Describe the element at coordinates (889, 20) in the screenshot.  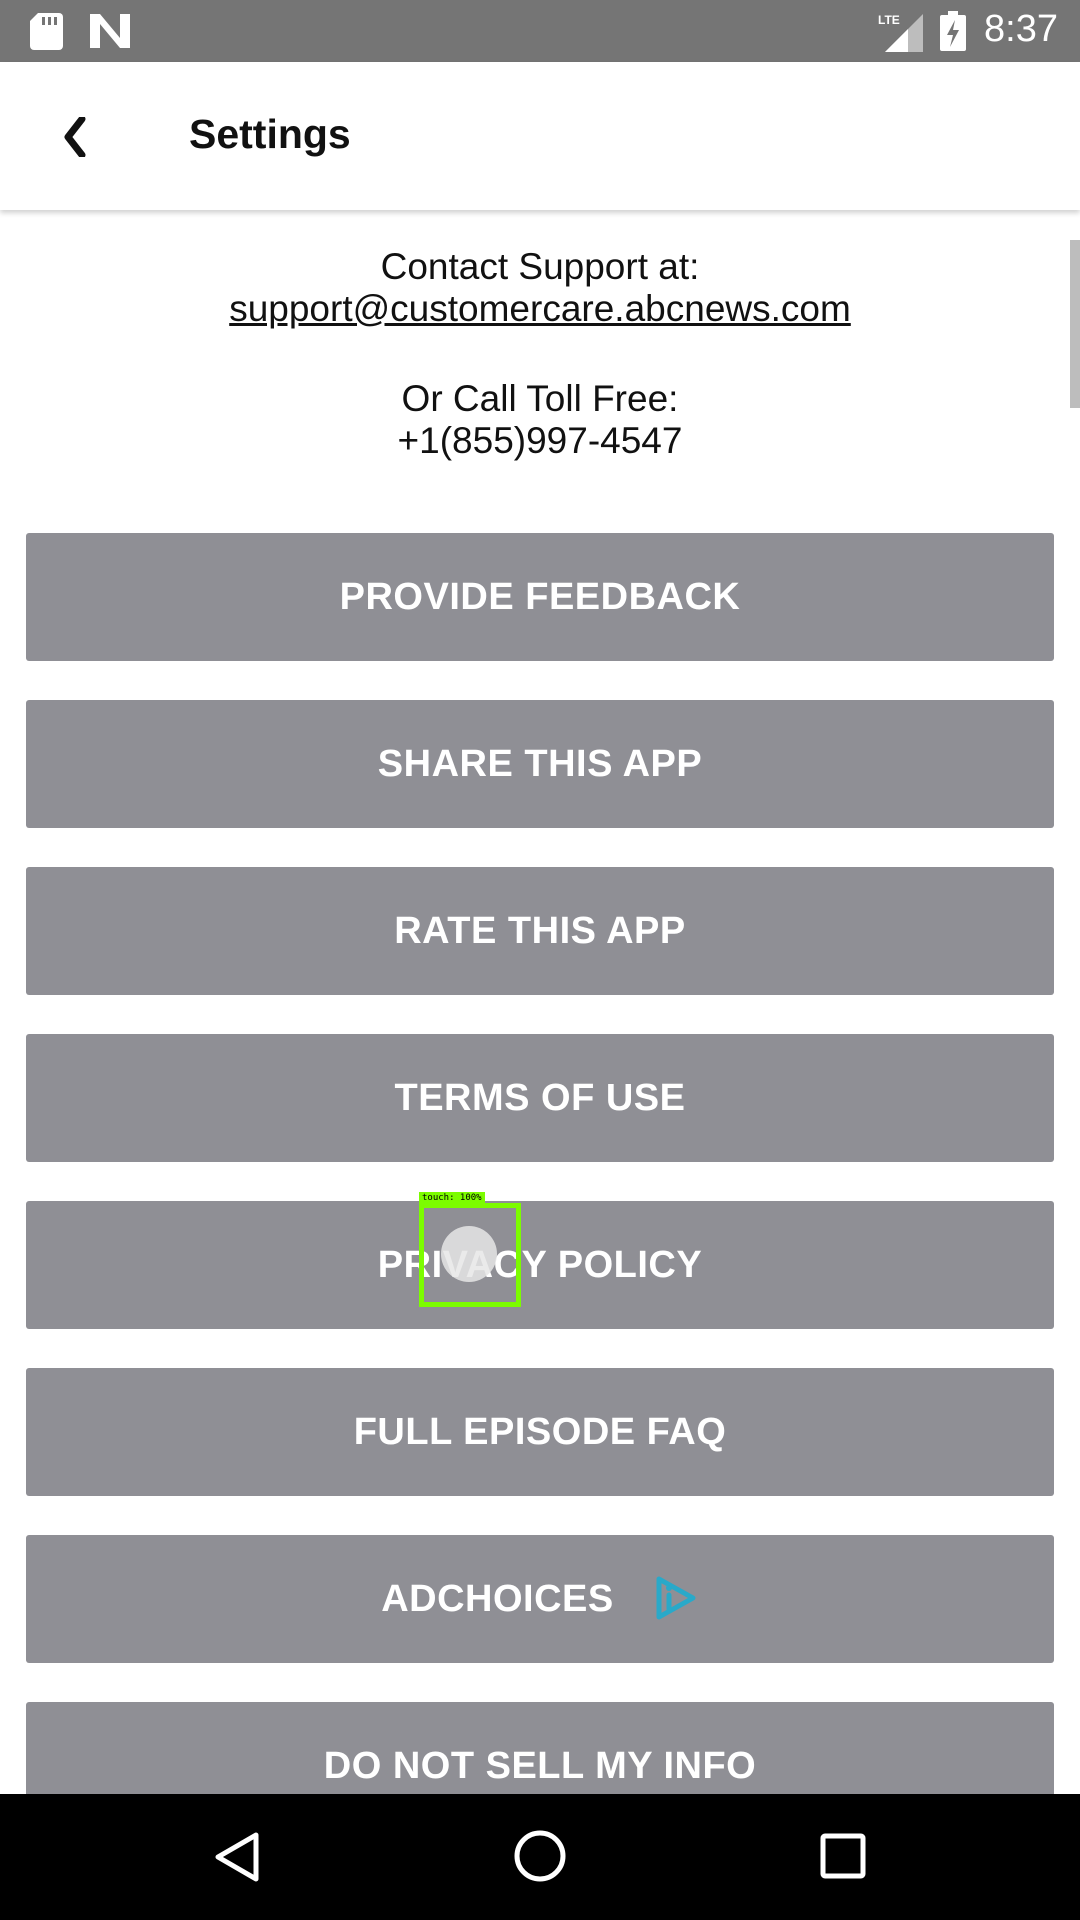
I see `svg-text: LTE` at that location.